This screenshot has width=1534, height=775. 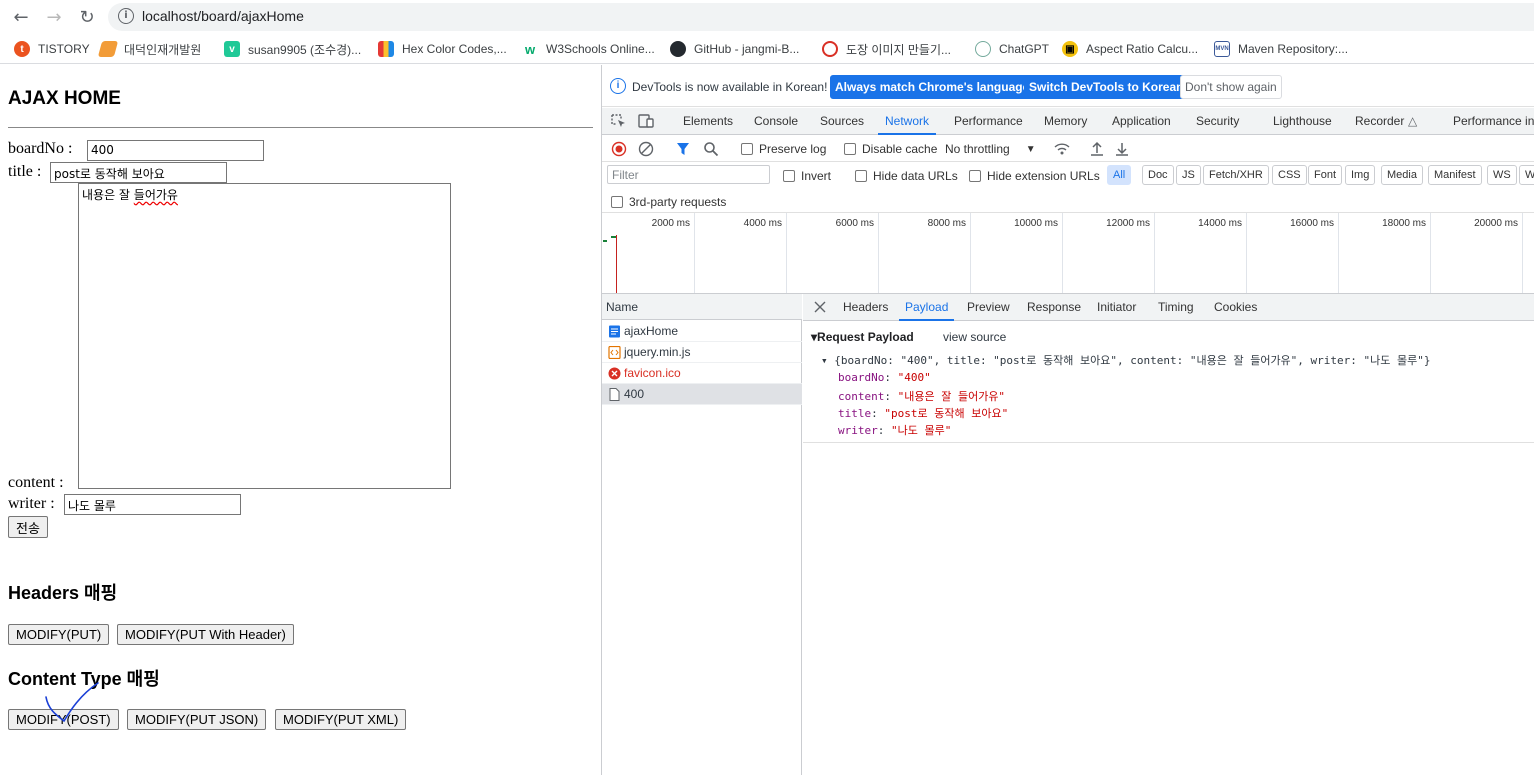 I want to click on network-conditions-icon, so click(x=1062, y=149).